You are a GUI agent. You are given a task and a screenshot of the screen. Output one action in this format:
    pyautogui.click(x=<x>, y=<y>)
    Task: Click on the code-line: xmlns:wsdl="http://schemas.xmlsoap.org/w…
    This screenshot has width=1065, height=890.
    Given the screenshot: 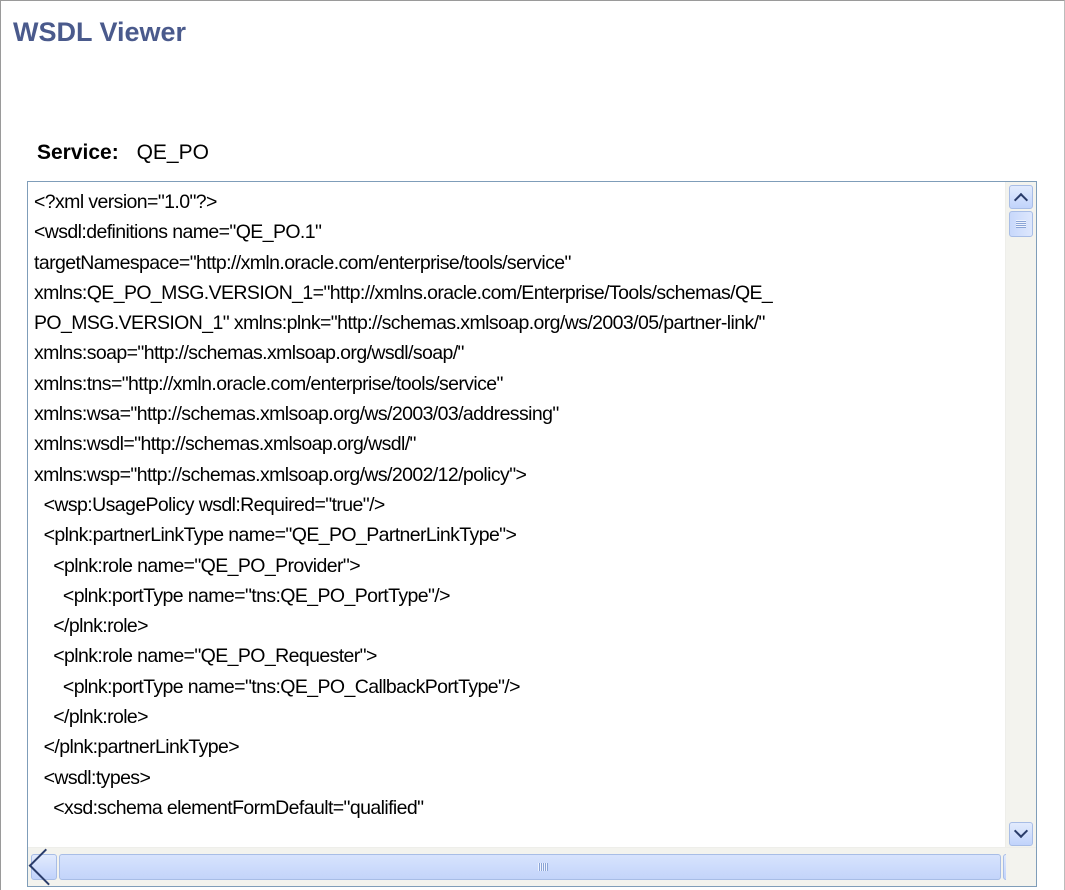 What is the action you would take?
    pyautogui.click(x=225, y=444)
    